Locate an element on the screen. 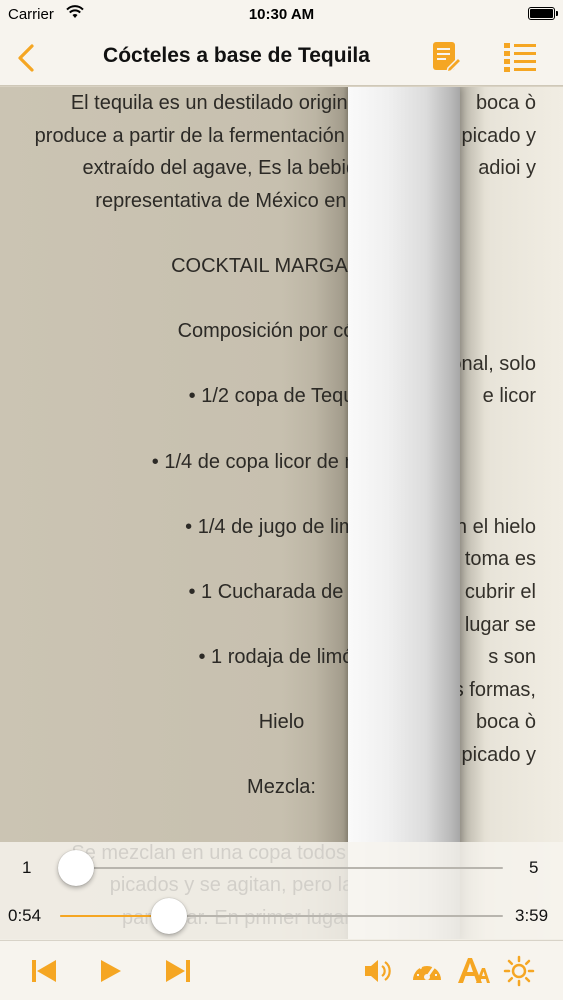  speedometer-icon is located at coordinates (427, 971).